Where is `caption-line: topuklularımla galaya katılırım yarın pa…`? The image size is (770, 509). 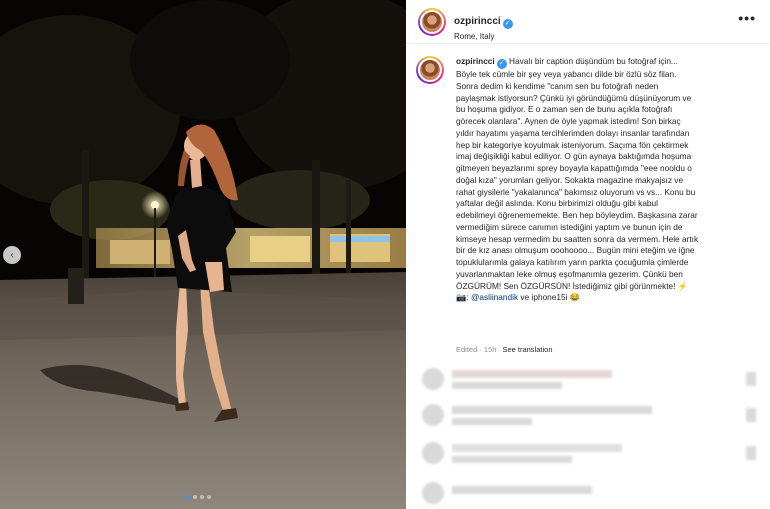
caption-line: topuklularımla galaya katılırım yarın pa… is located at coordinates (572, 262).